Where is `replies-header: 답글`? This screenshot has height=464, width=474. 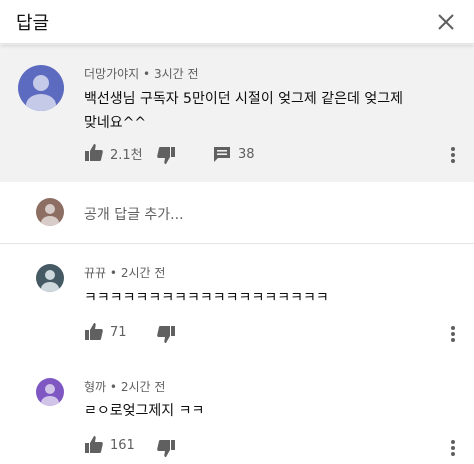
replies-header: 답글 is located at coordinates (237, 22).